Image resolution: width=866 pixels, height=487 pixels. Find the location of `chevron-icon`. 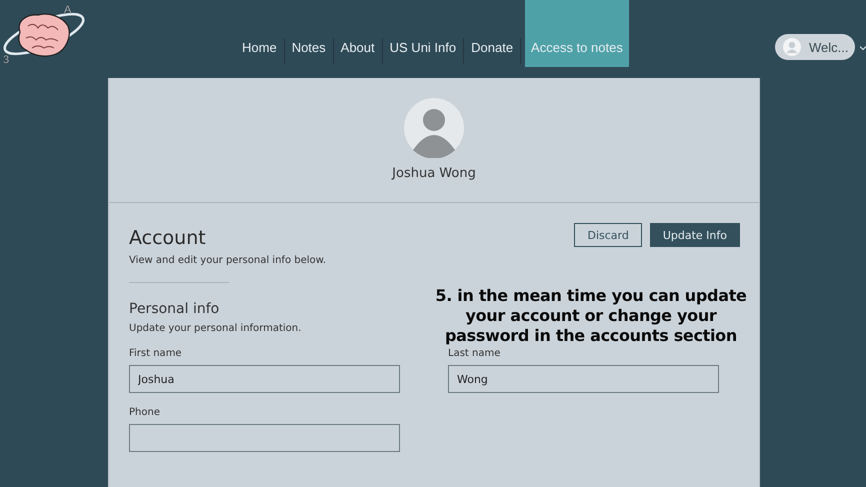

chevron-icon is located at coordinates (863, 48).